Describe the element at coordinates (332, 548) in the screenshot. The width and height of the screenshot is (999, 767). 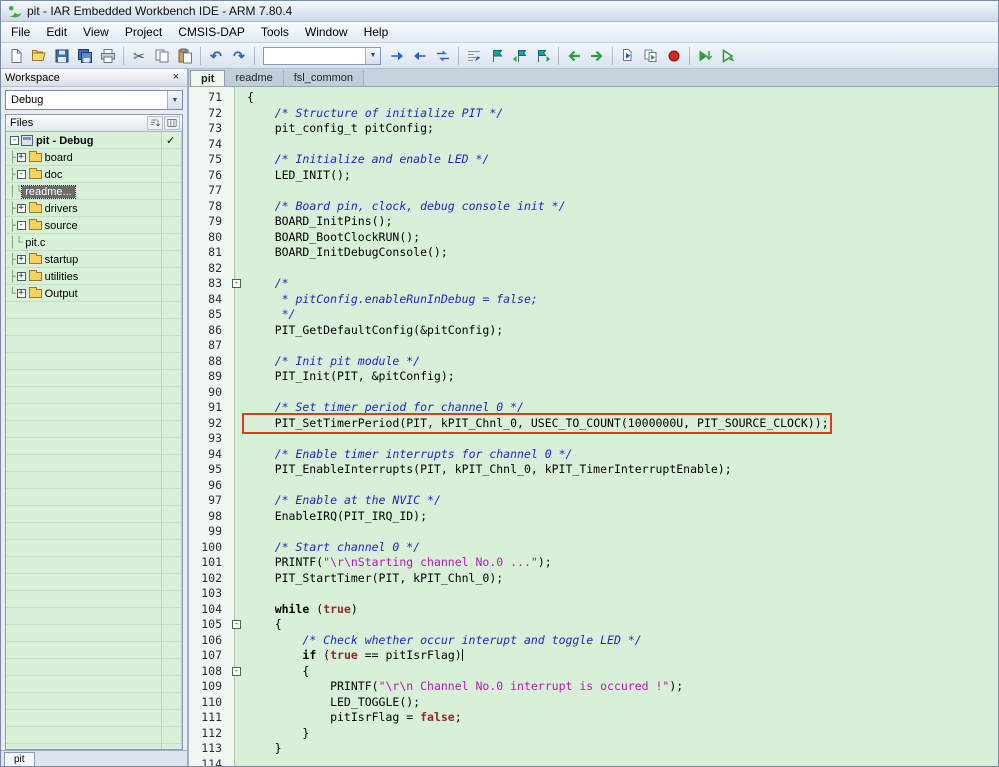
I see `code-text: /* Start channel 0 */` at that location.